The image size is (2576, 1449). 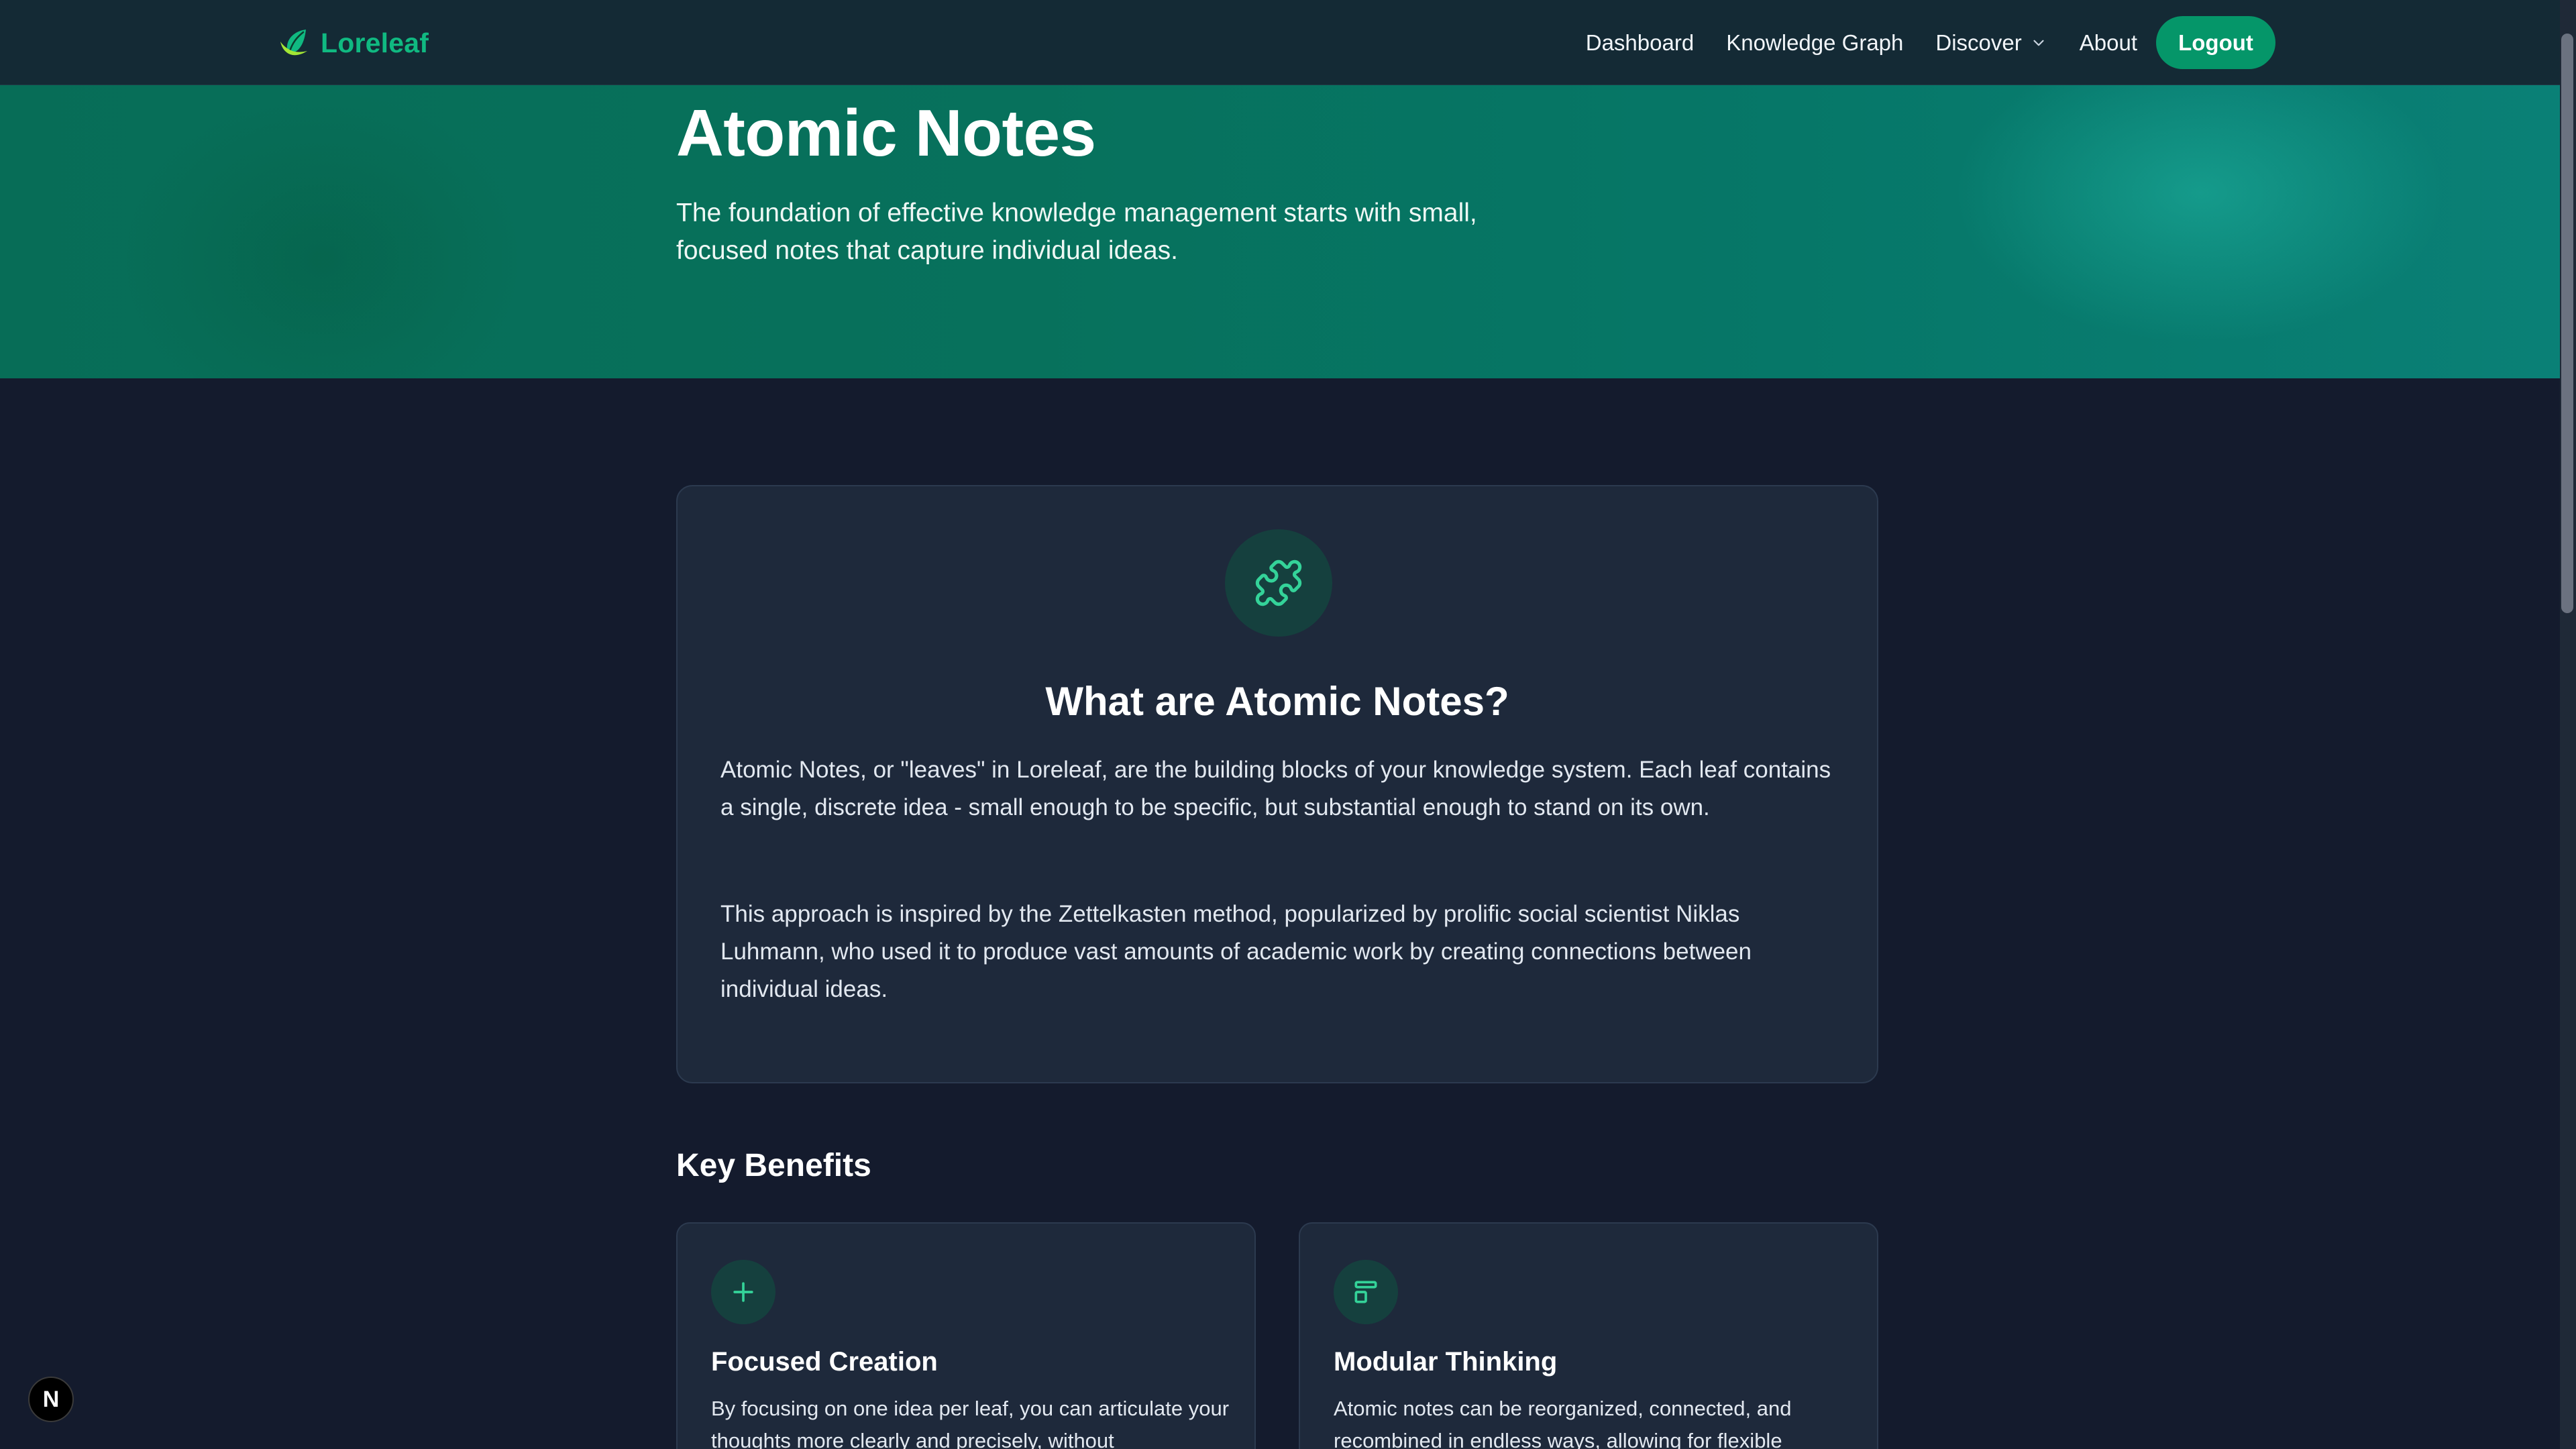 I want to click on chevron-down-icon, so click(x=2038, y=43).